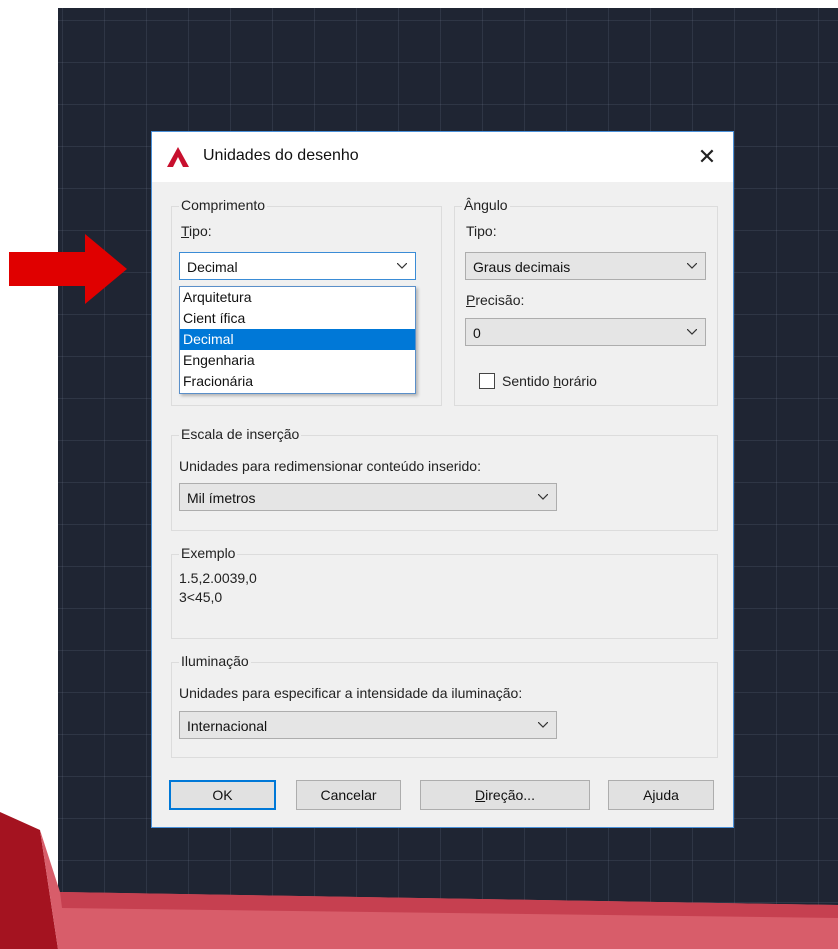 The image size is (838, 949). What do you see at coordinates (487, 381) in the screenshot?
I see `clockwise-checkbox` at bounding box center [487, 381].